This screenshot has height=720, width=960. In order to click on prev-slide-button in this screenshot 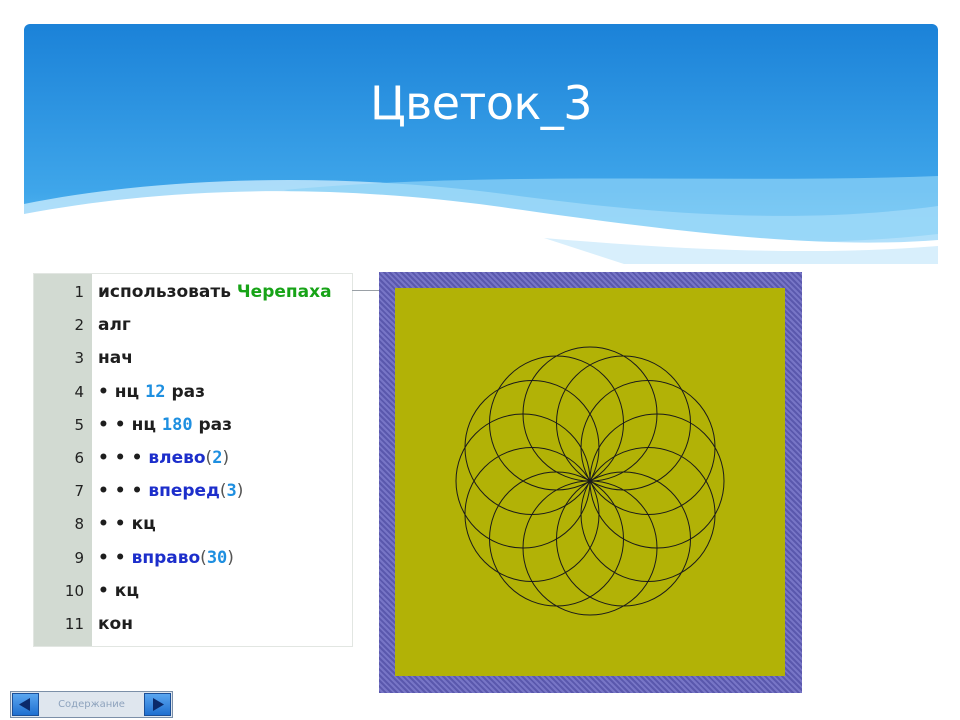, I will do `click(25, 704)`.